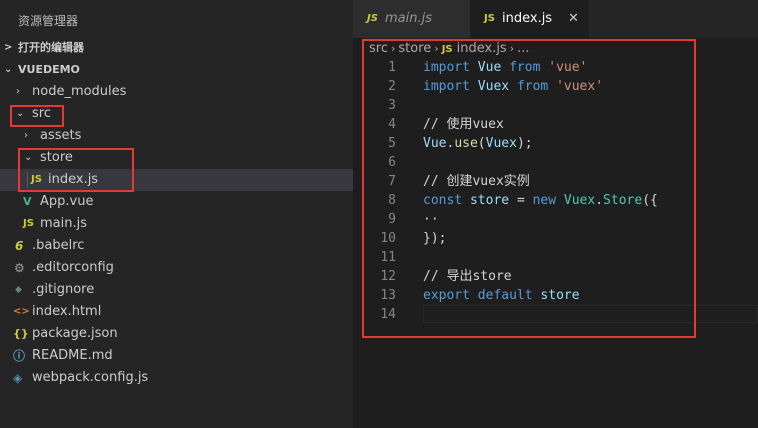  Describe the element at coordinates (8, 47) in the screenshot. I see `chevron-right-icon: >` at that location.